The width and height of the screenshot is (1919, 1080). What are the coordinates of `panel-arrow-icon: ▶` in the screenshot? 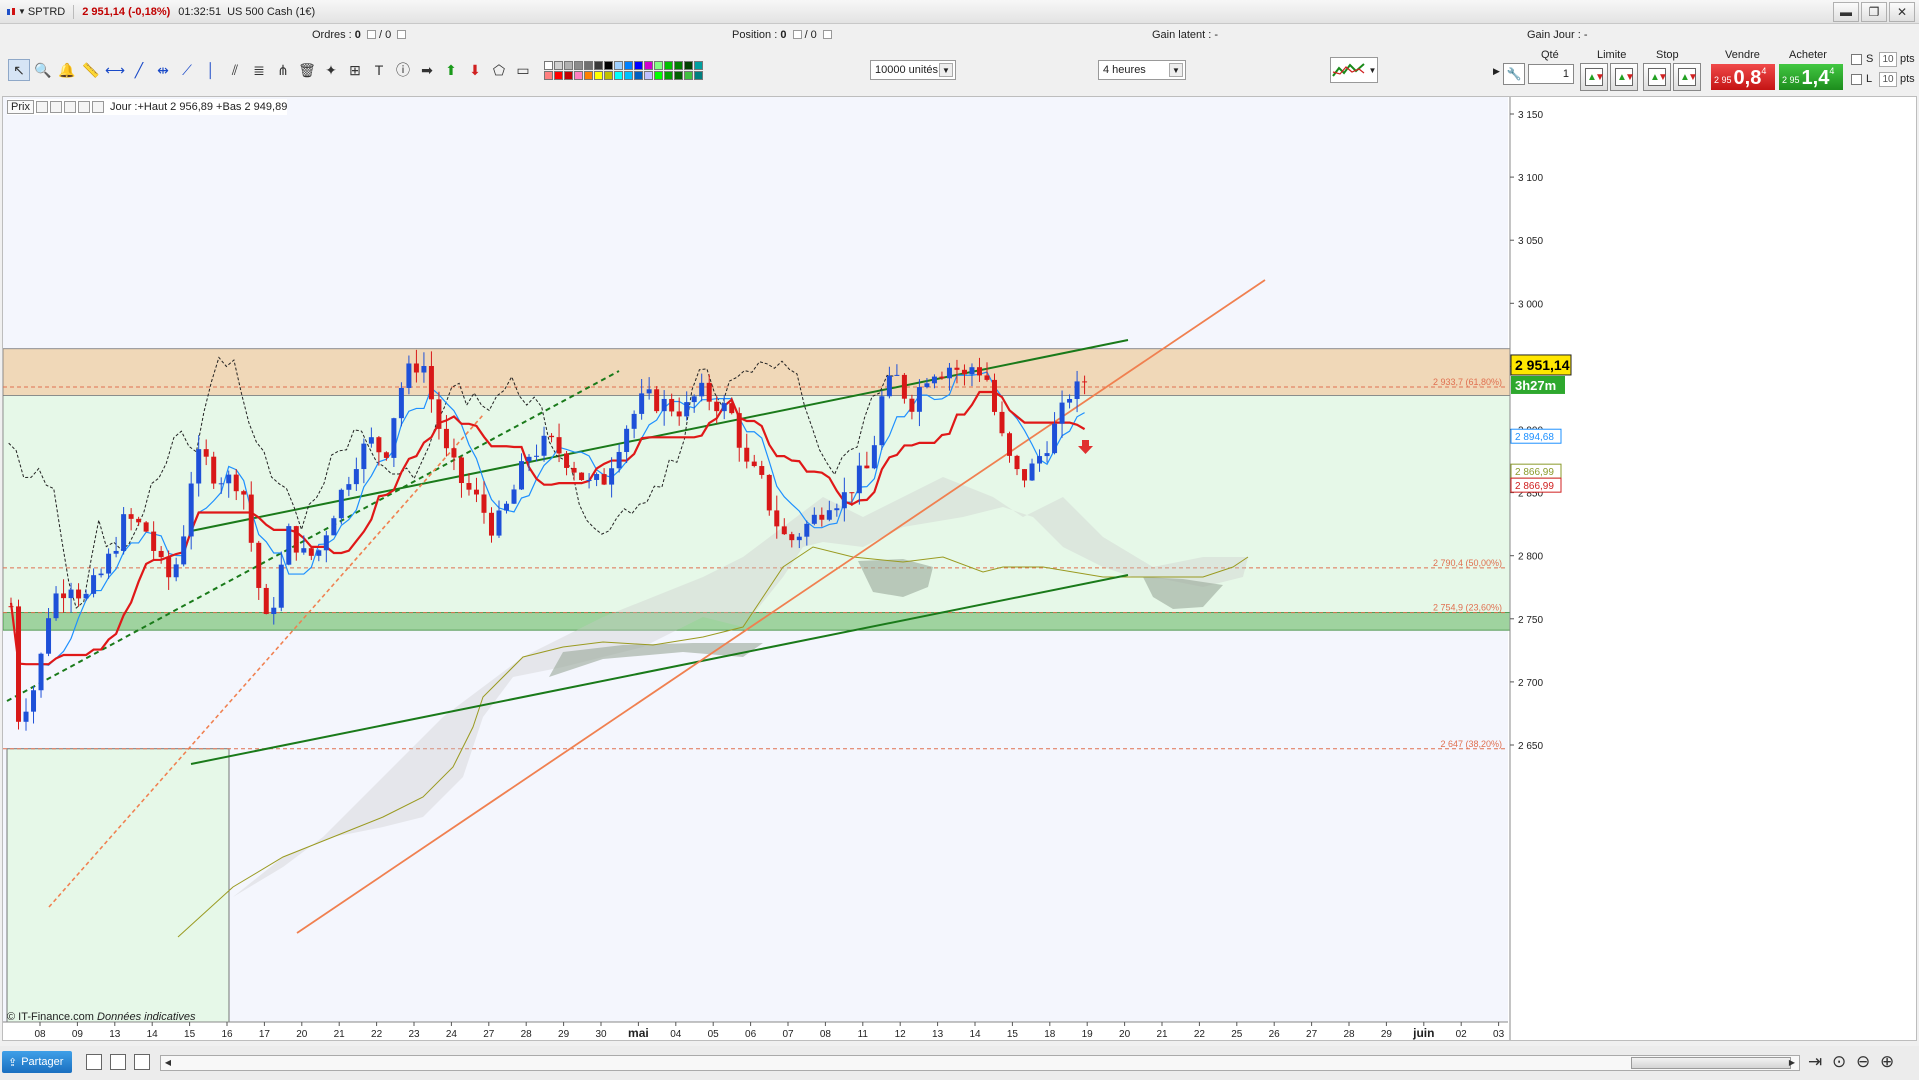 It's located at (1496, 71).